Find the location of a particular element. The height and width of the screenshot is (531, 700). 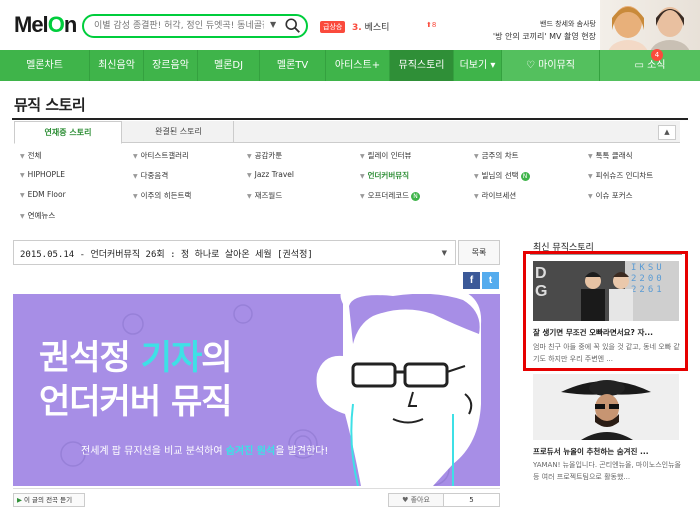

nav-social-label: 소식 is located at coordinates (656, 65).